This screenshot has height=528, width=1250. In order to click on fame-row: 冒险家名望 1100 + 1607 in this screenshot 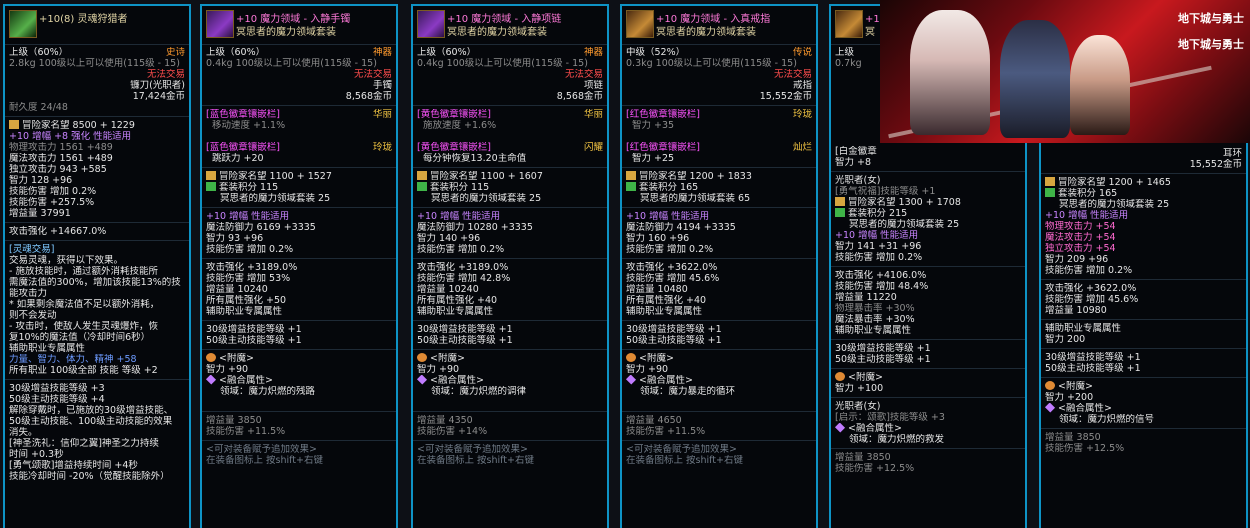, I will do `click(510, 176)`.